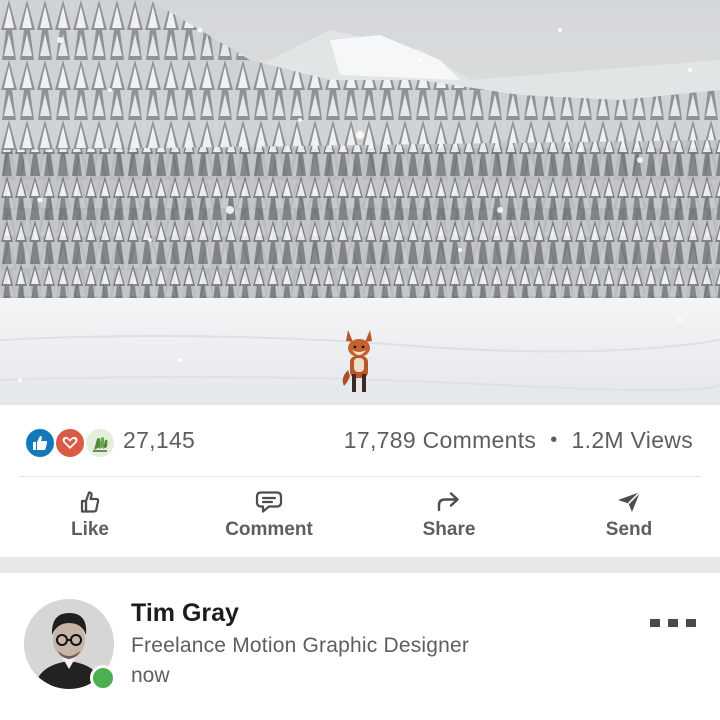 This screenshot has width=720, height=720. What do you see at coordinates (269, 529) in the screenshot?
I see `comment-label: Comment` at bounding box center [269, 529].